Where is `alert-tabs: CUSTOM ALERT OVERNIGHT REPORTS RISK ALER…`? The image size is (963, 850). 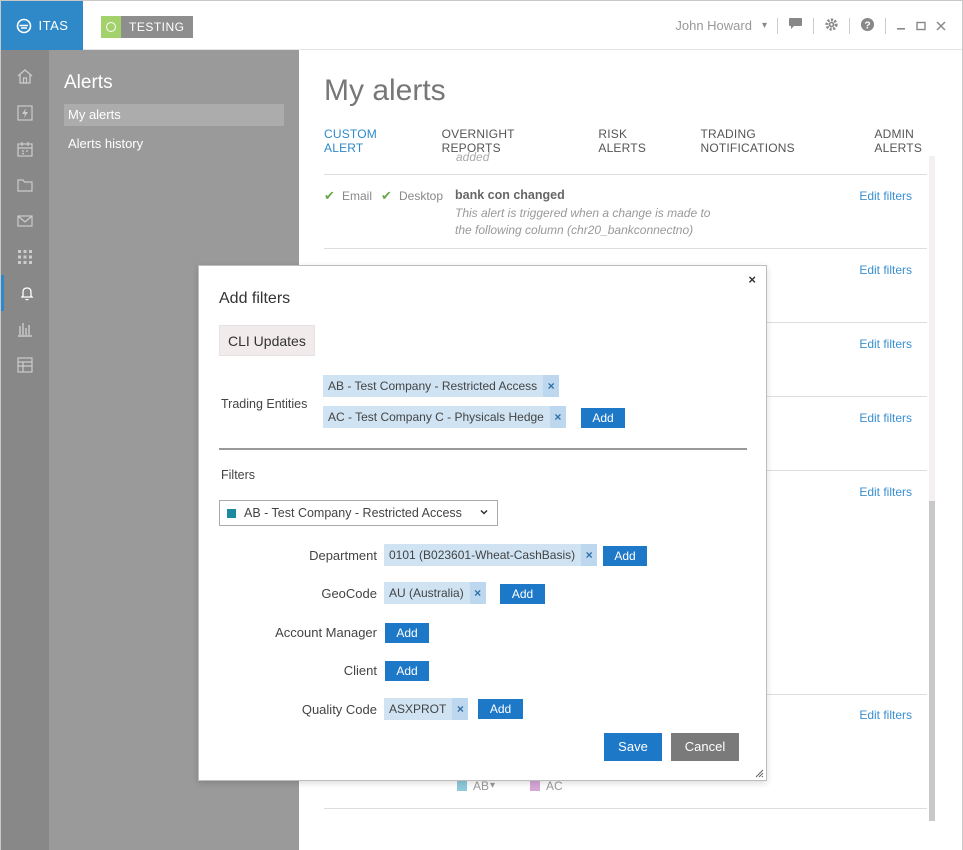
alert-tabs: CUSTOM ALERT OVERNIGHT REPORTS RISK ALER… is located at coordinates (643, 141).